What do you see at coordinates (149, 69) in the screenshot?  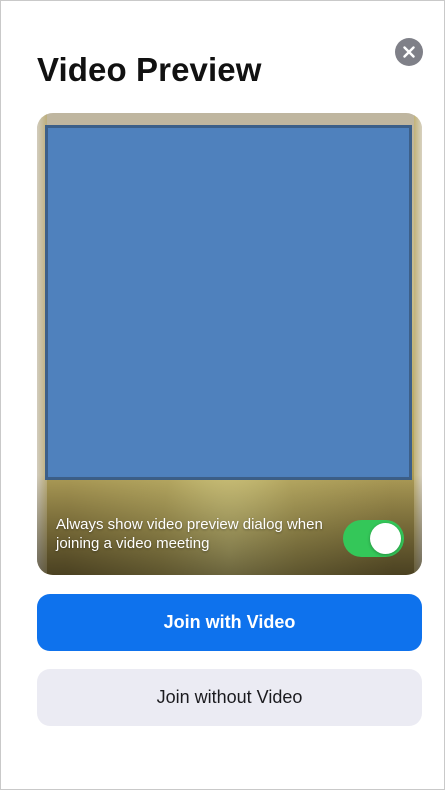 I see `dialog-title: Video Preview` at bounding box center [149, 69].